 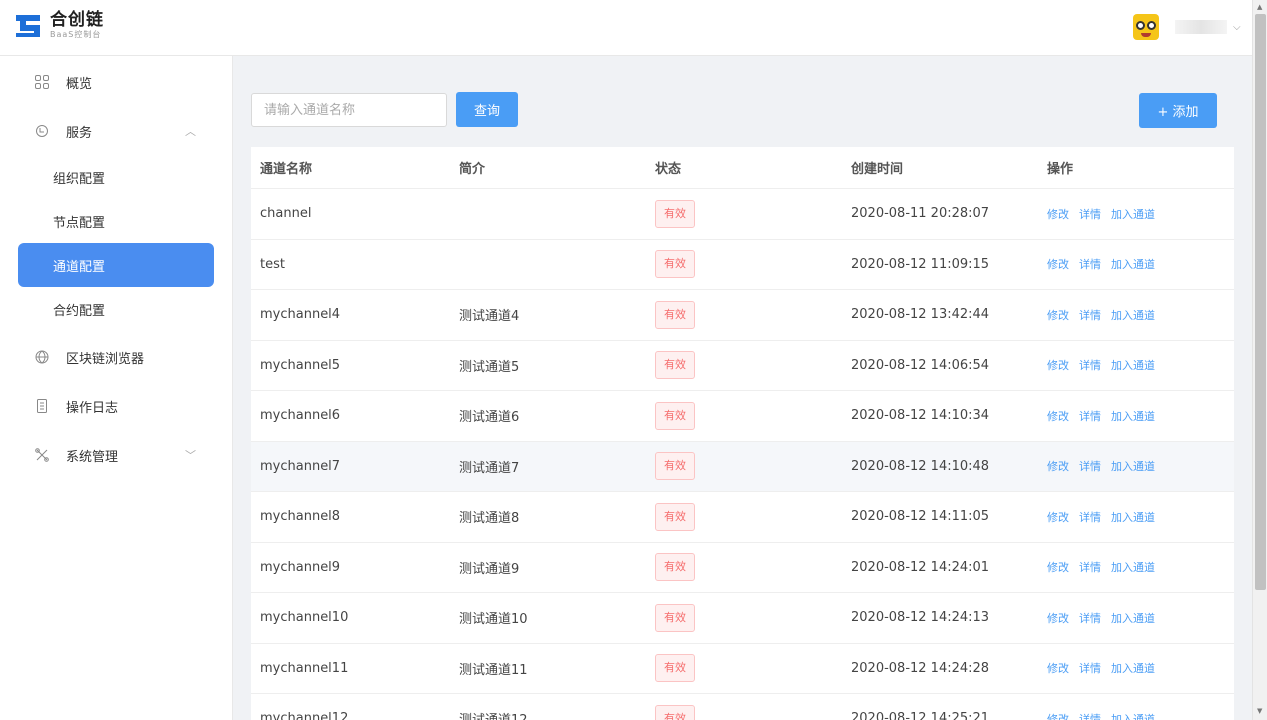 I want to click on channel-desc: 测试通道7, so click(x=489, y=468).